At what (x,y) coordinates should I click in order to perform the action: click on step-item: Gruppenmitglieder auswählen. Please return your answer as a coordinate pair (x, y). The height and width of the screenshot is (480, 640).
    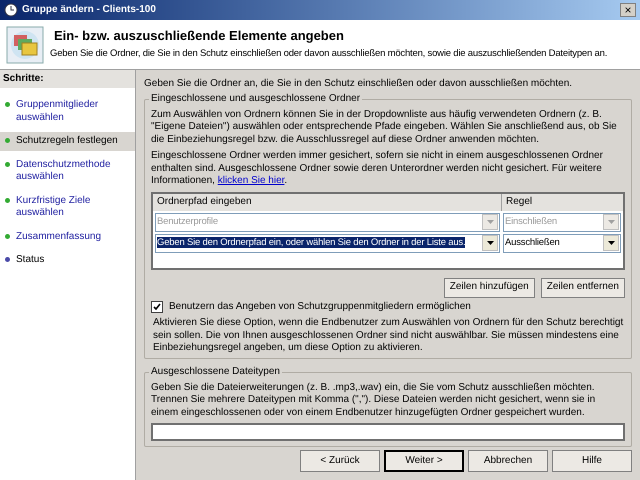
    Looking at the image, I should click on (67, 111).